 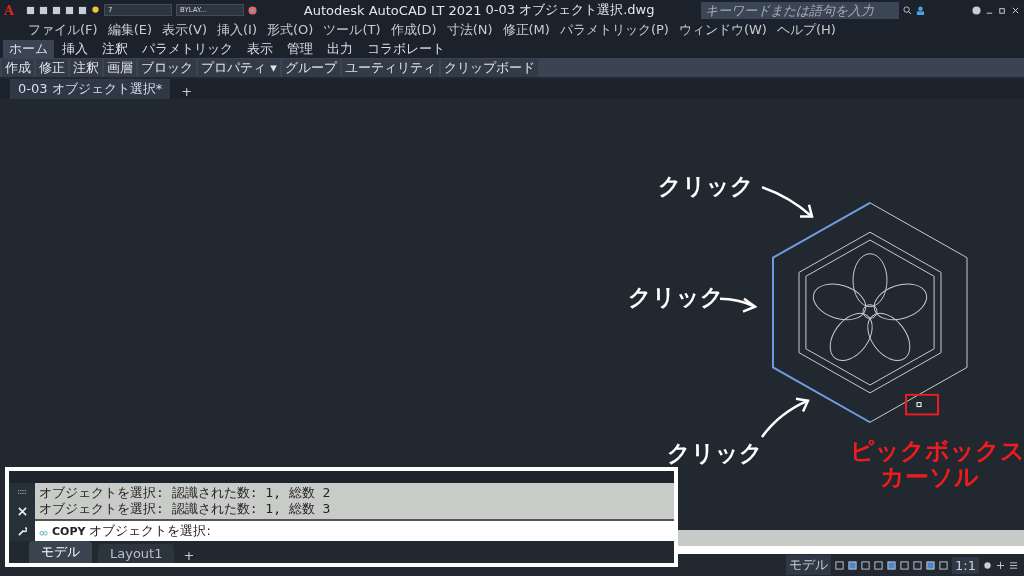 What do you see at coordinates (354, 531) in the screenshot?
I see `command-input: COPY オブジェクトを選択:` at bounding box center [354, 531].